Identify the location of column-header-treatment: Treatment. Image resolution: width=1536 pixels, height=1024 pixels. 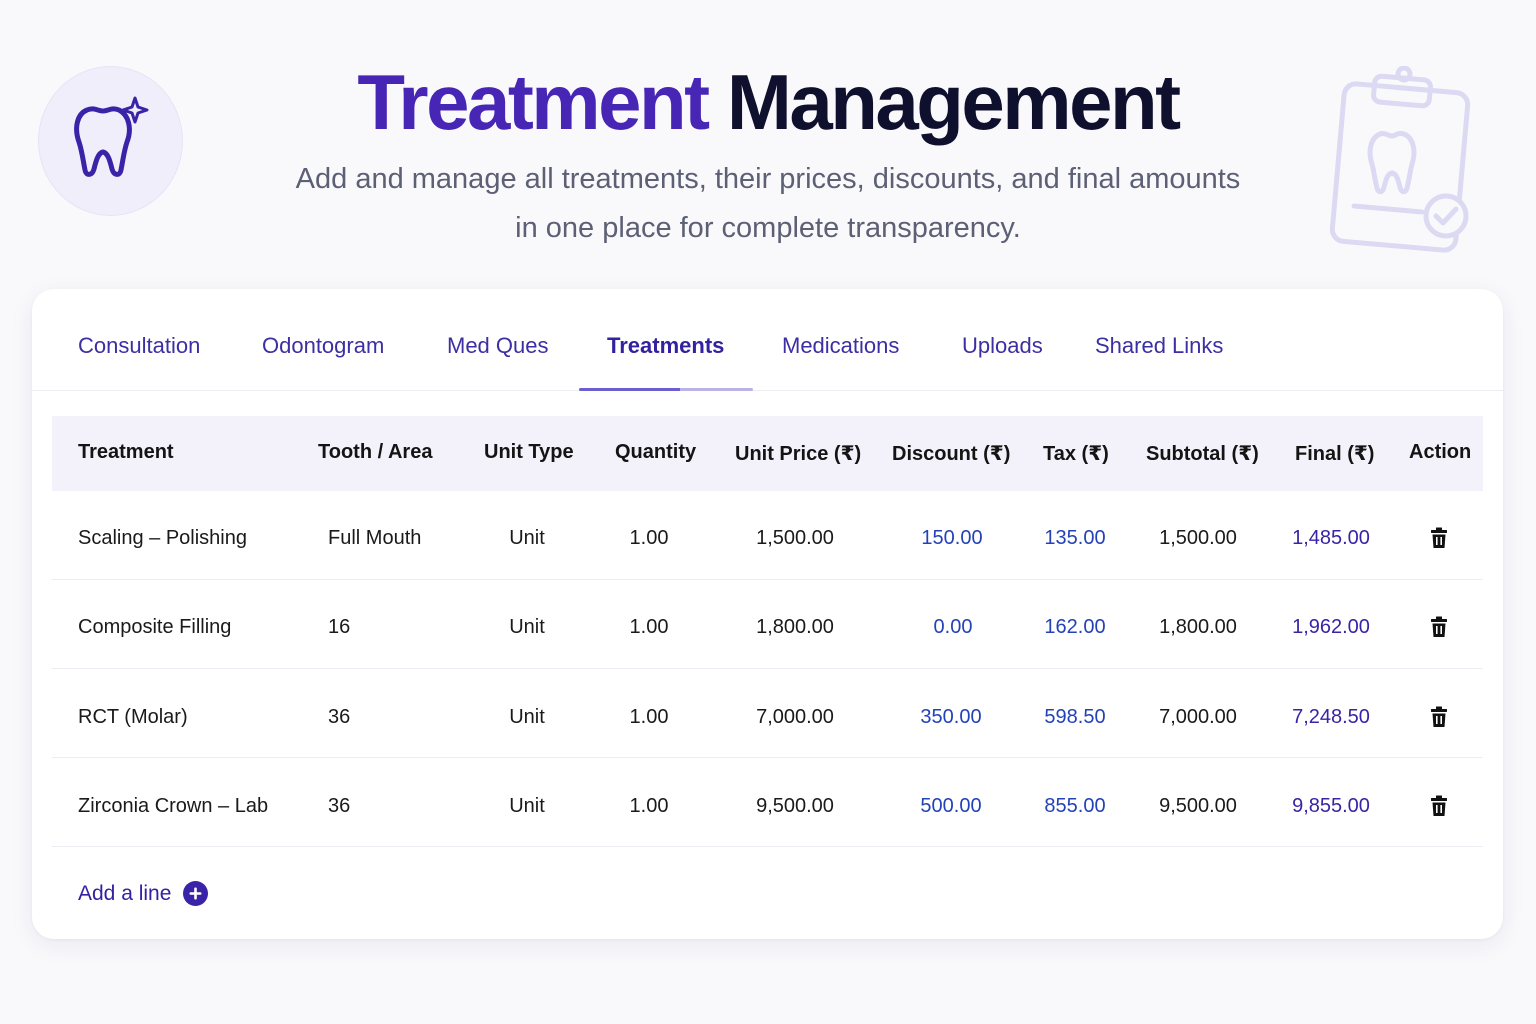
(126, 452).